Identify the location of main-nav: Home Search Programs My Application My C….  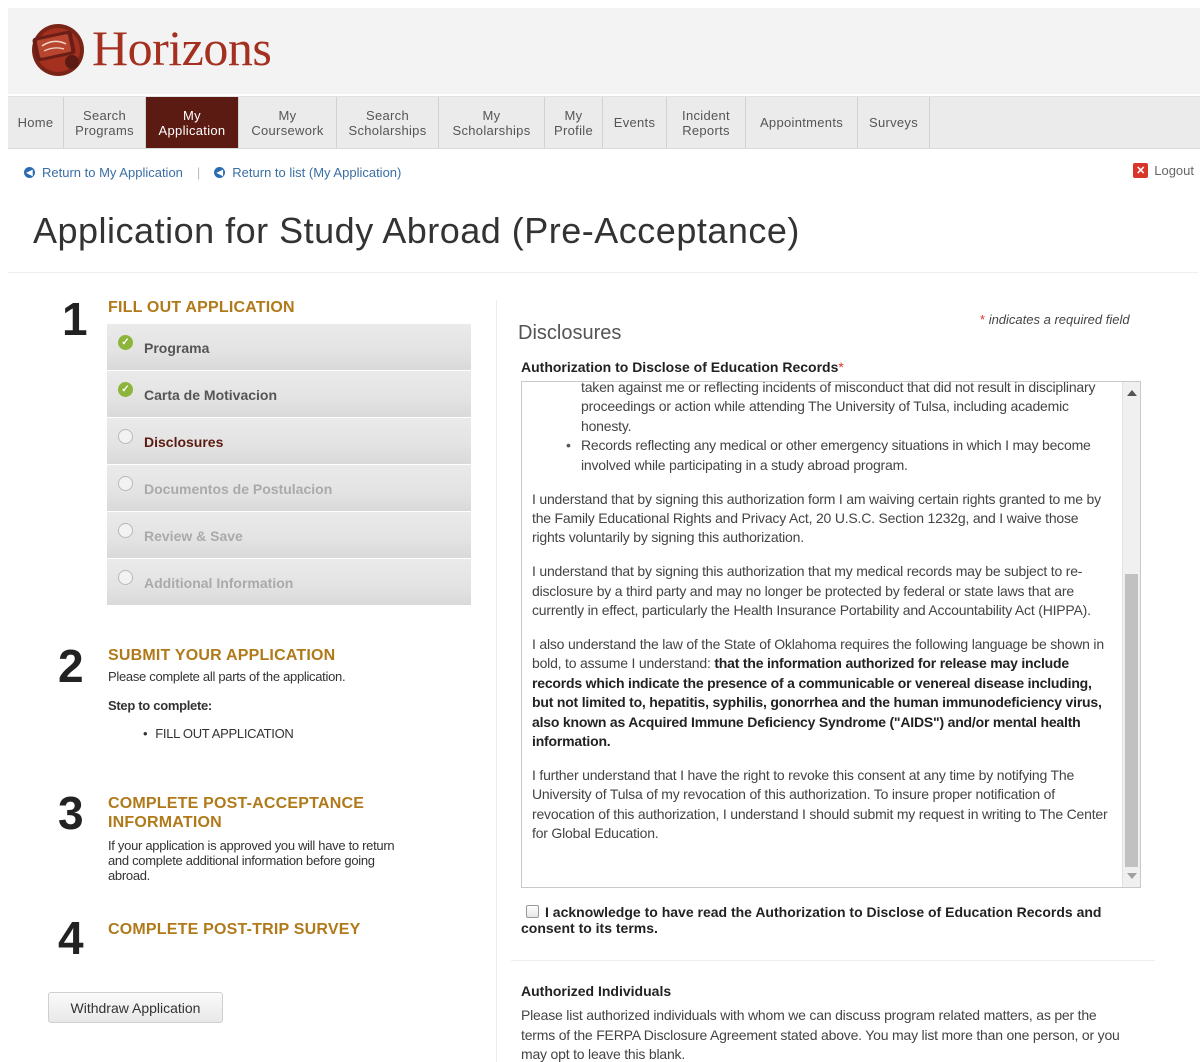
(604, 122).